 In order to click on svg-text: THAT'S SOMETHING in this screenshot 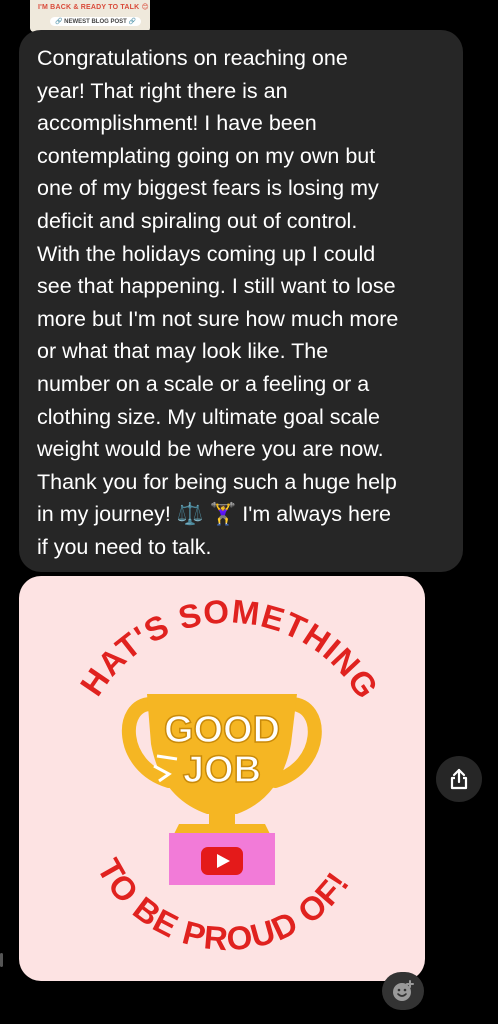, I will do `click(202, 640)`.